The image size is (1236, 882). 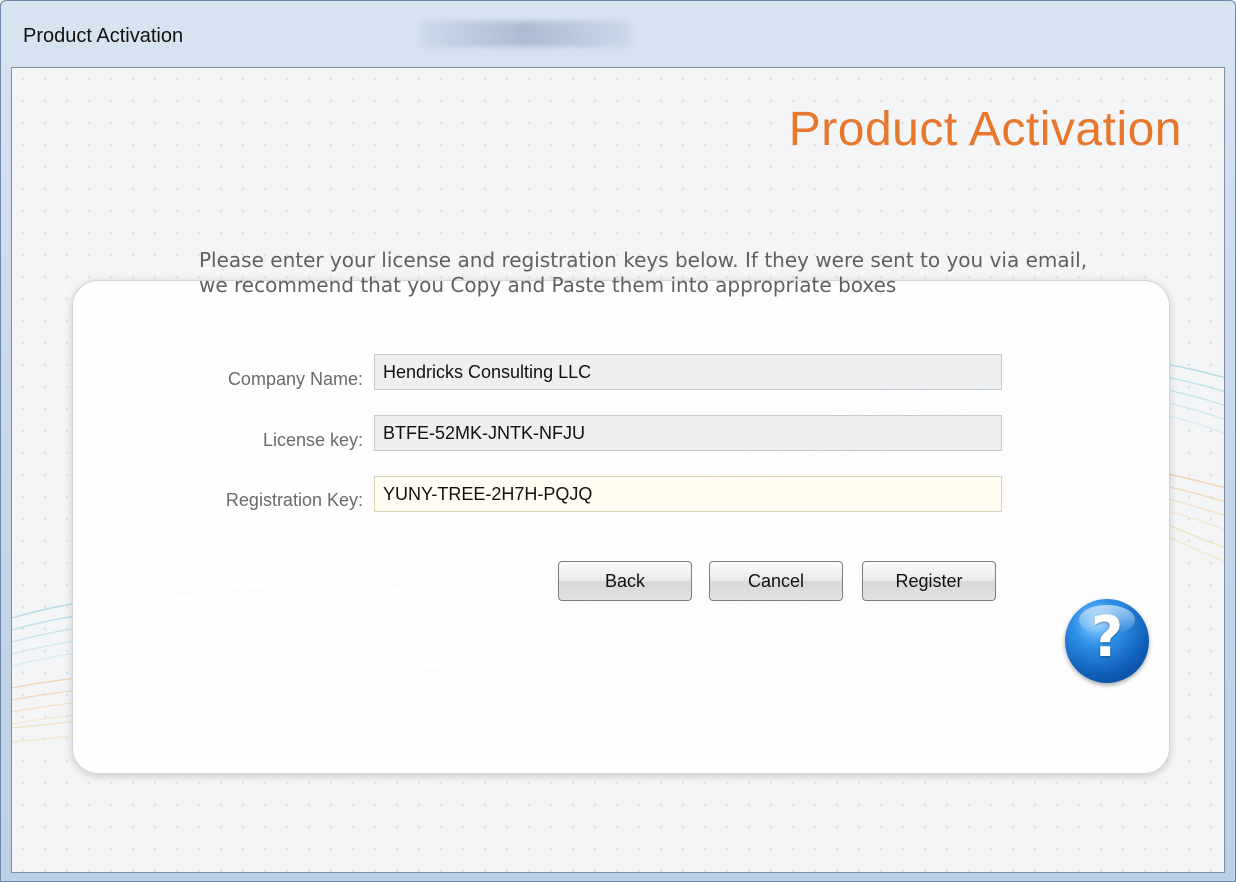 I want to click on title-bar: Product Activation, so click(x=618, y=34).